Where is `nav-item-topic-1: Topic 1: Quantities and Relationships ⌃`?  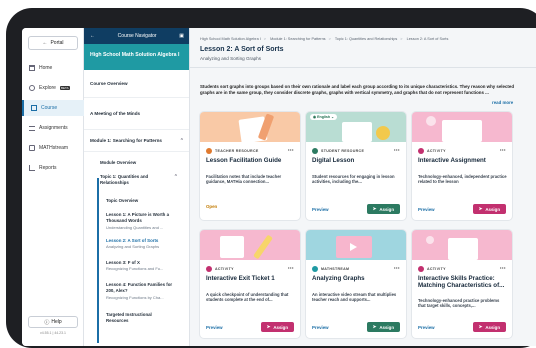
nav-item-topic-1: Topic 1: Quantities and Relationships ⌃ is located at coordinates (134, 180).